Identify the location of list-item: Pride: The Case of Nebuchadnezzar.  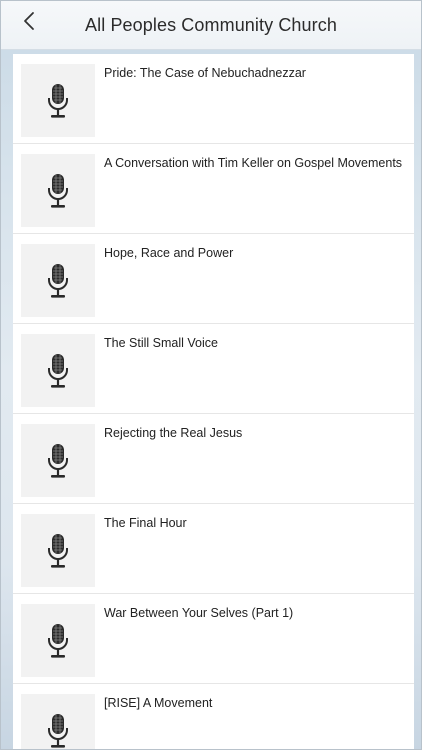
(213, 99).